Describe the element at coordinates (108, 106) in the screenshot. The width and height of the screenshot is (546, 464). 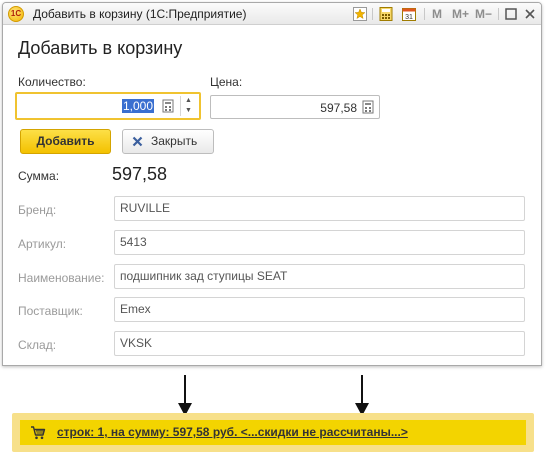
I see `quantity-input: 1,000 ▲ ▼` at that location.